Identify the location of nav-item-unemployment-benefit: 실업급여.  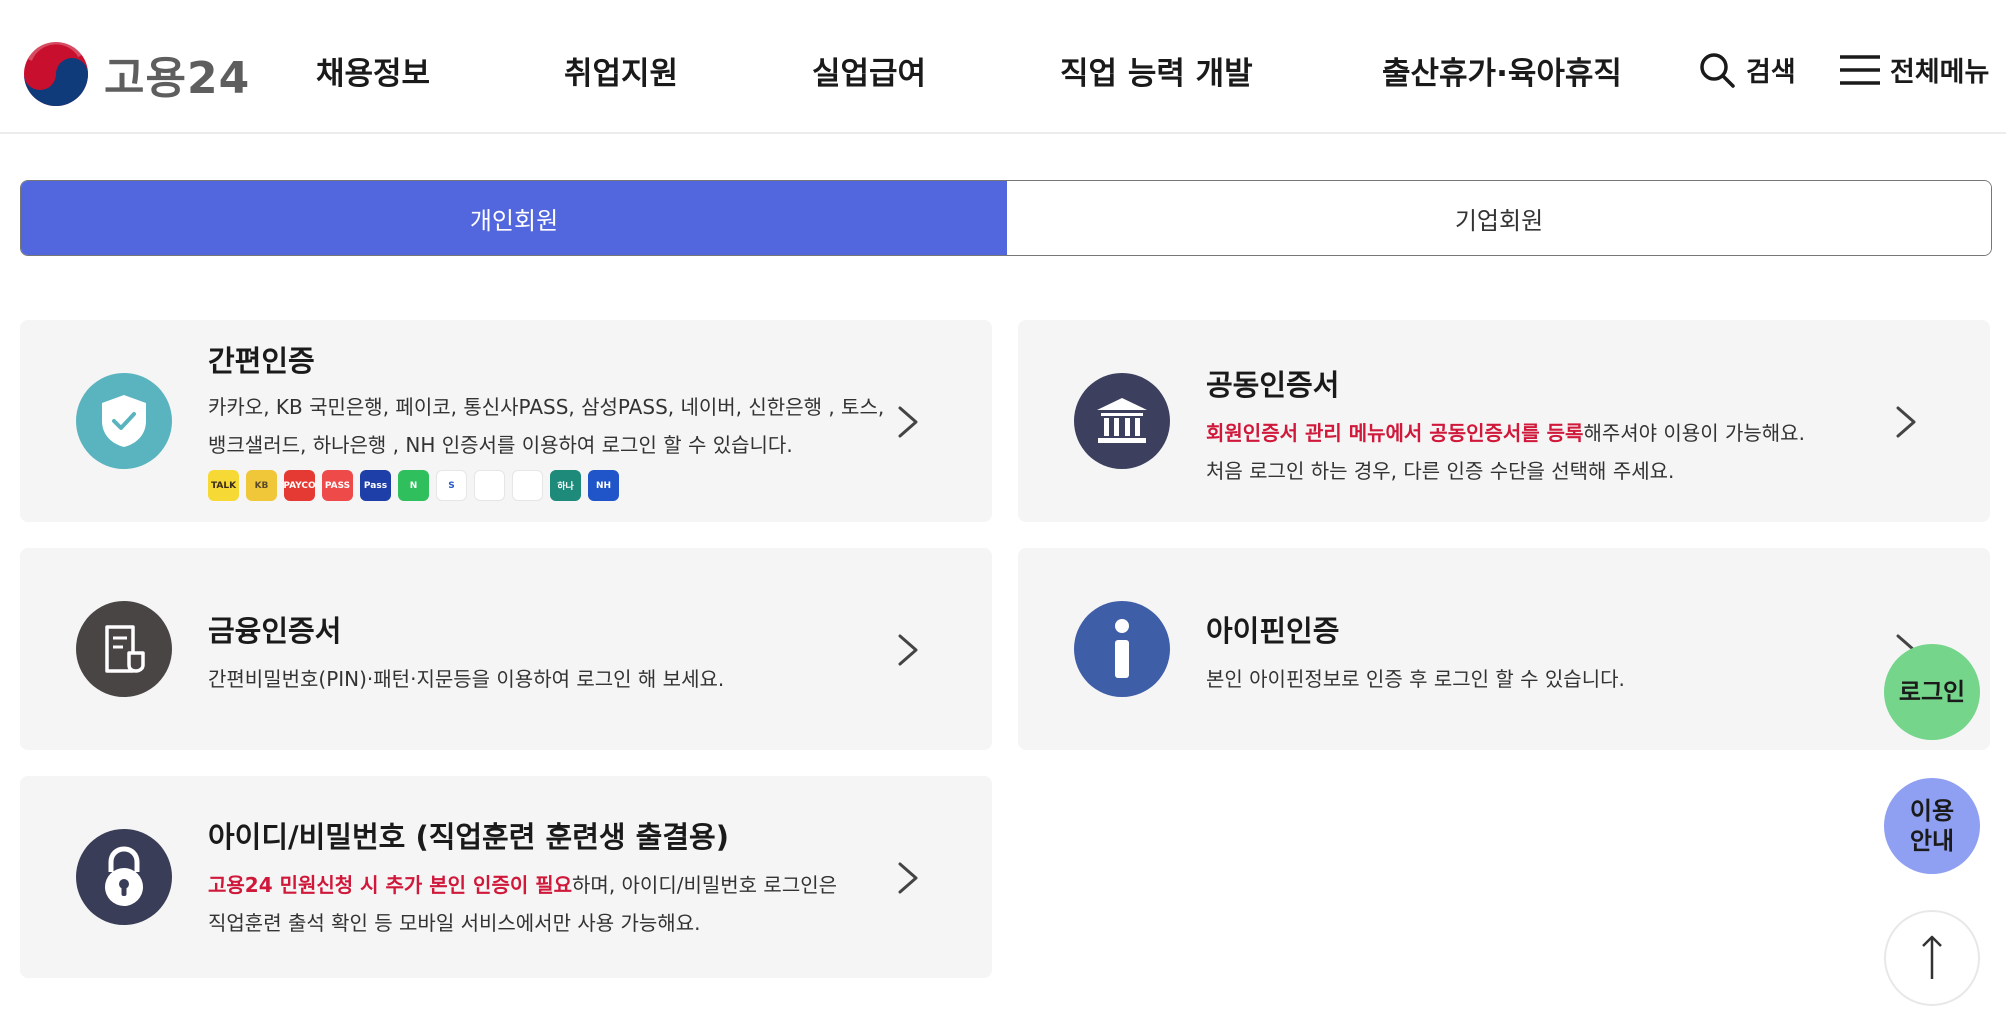
(869, 70).